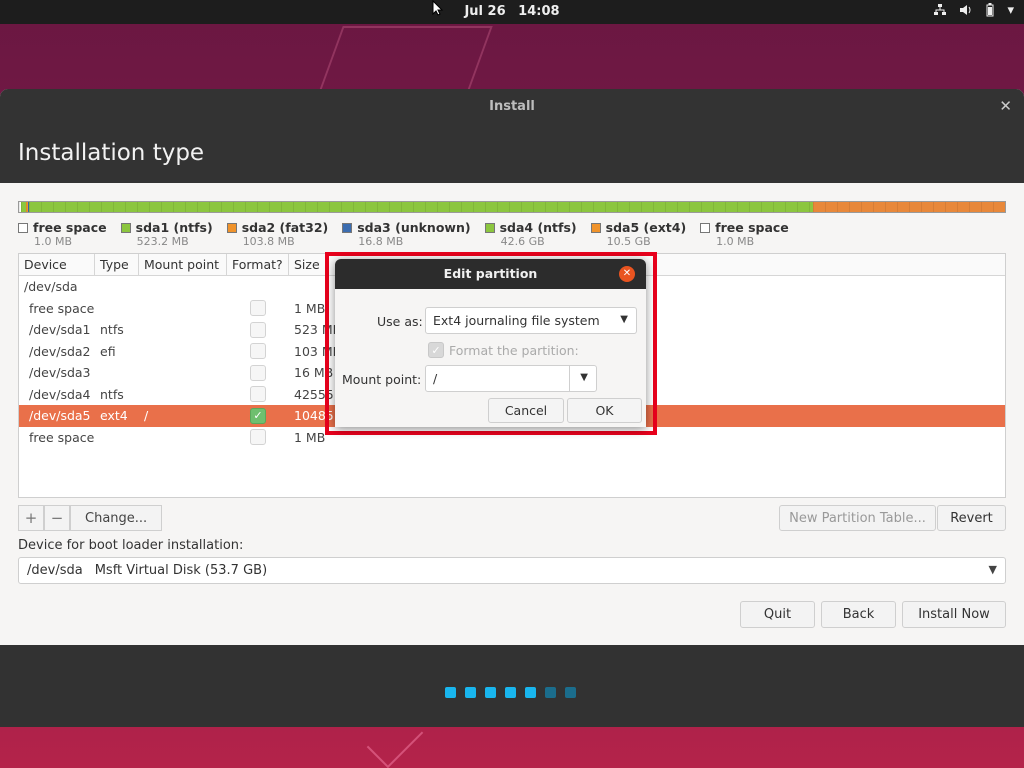 This screenshot has width=1024, height=768. What do you see at coordinates (526, 410) in the screenshot?
I see `cancel-button: Cancel` at bounding box center [526, 410].